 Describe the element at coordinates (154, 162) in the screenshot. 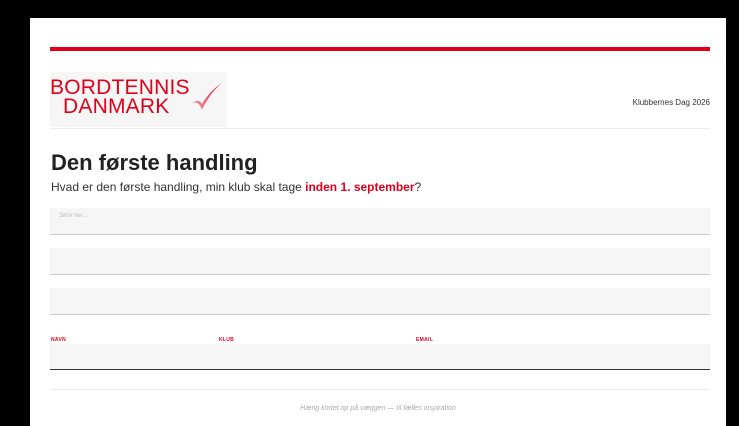

I see `page-title: Den første handling` at that location.